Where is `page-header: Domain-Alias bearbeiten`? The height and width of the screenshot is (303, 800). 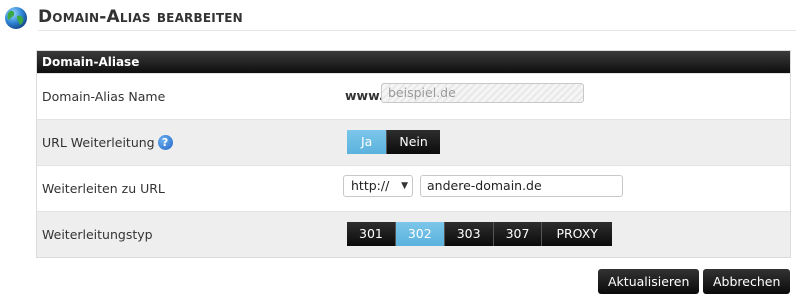 page-header: Domain-Alias bearbeiten is located at coordinates (400, 17).